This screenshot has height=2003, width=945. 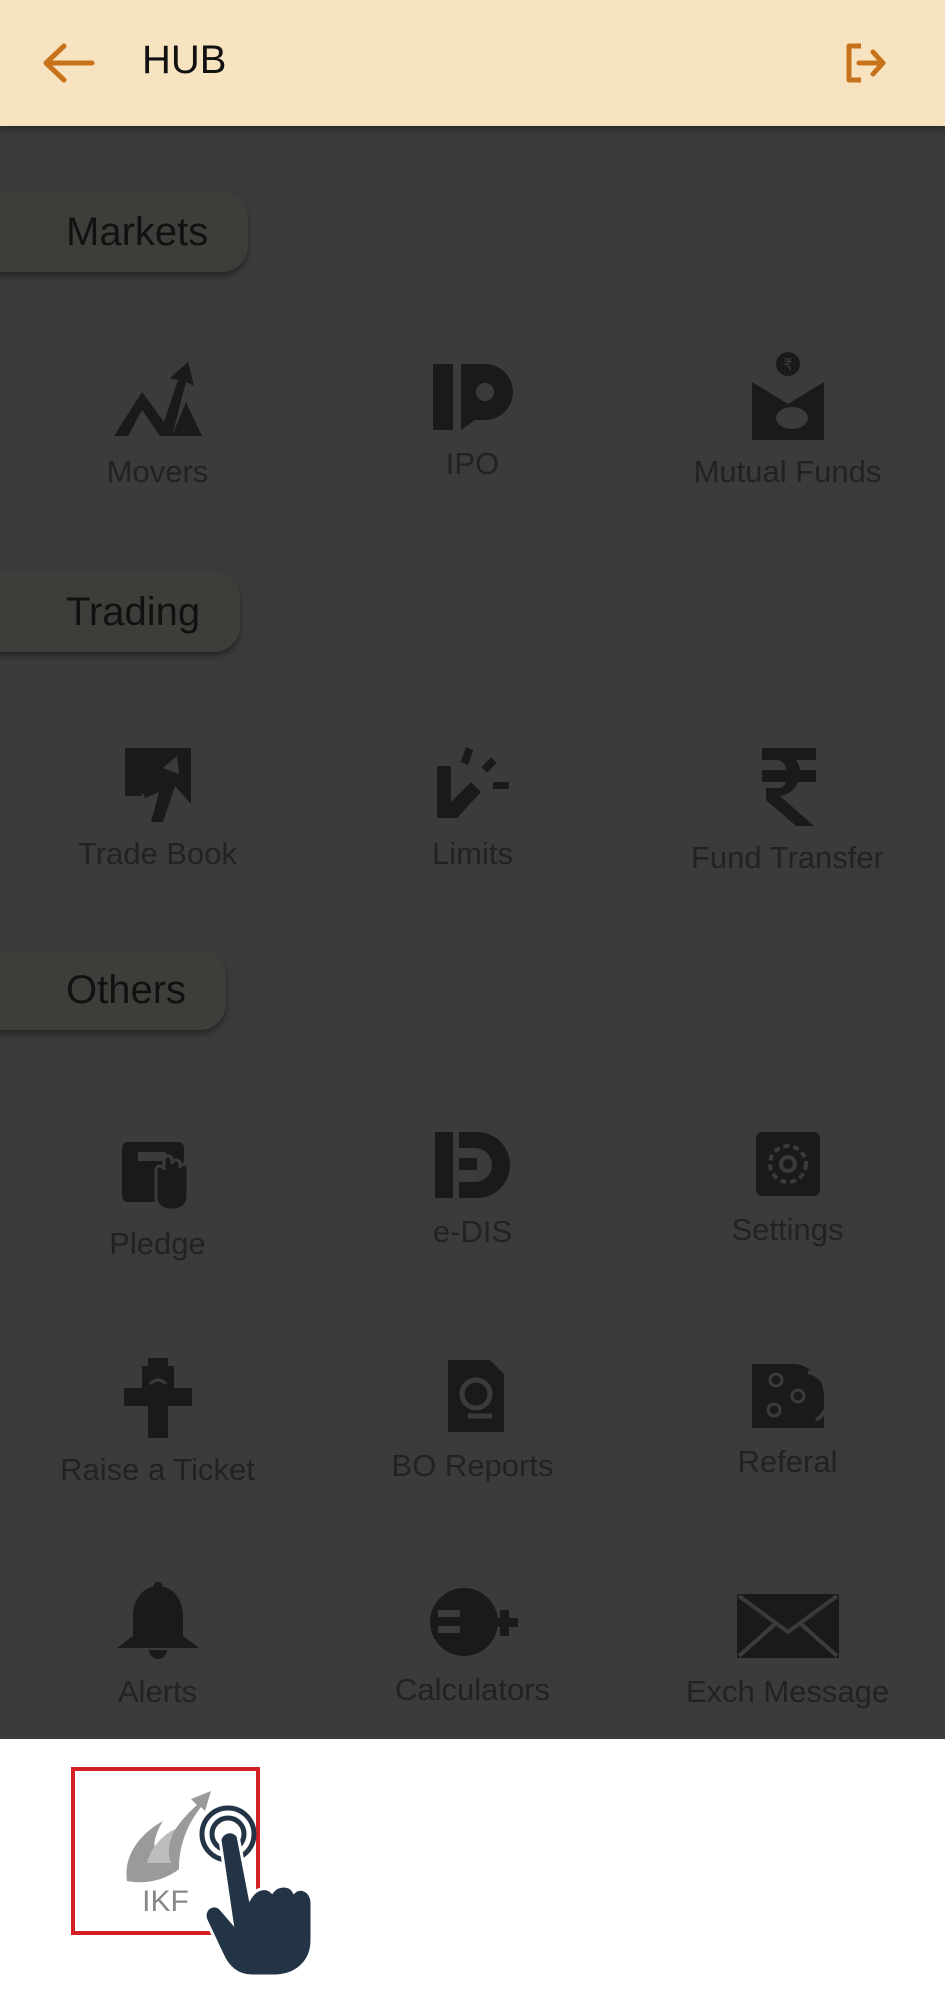 I want to click on trade-book-icon, so click(x=157, y=785).